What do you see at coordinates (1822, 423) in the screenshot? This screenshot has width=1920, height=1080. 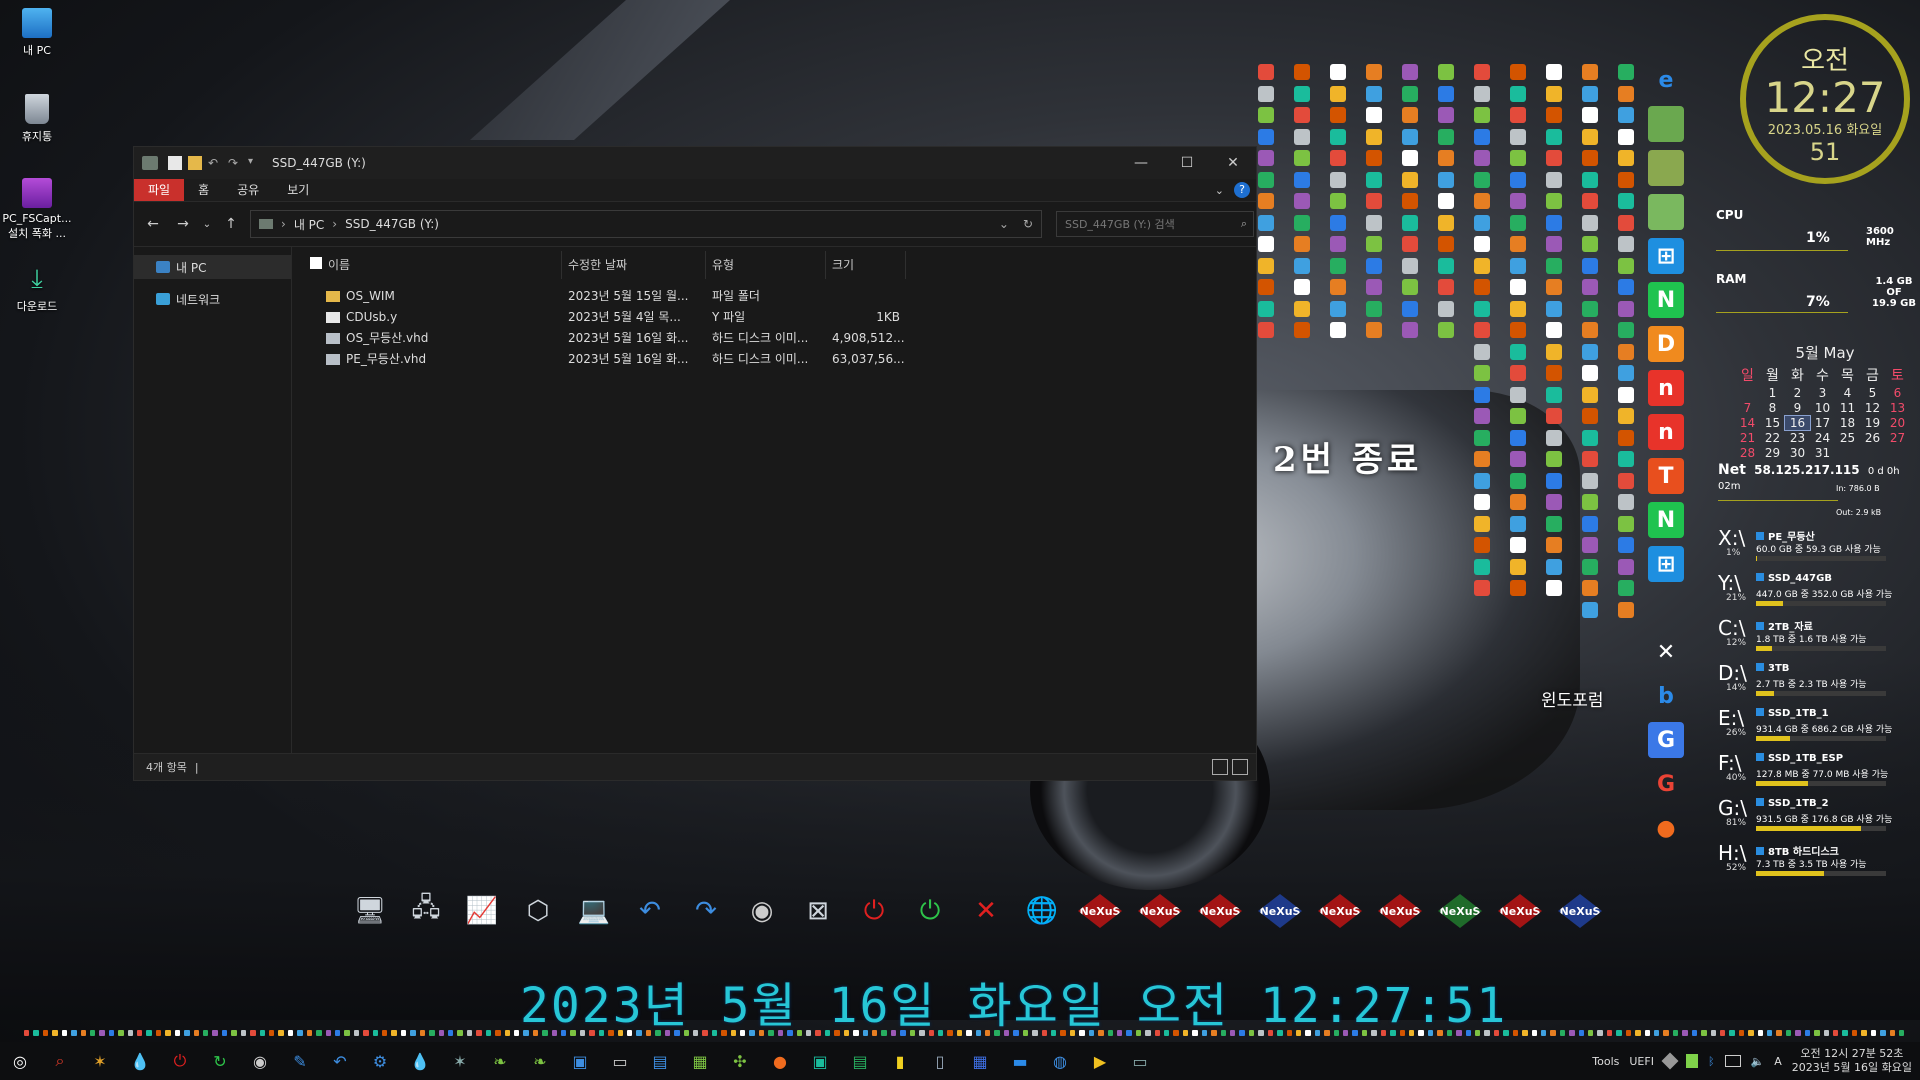 I see `calendar-day: 17` at bounding box center [1822, 423].